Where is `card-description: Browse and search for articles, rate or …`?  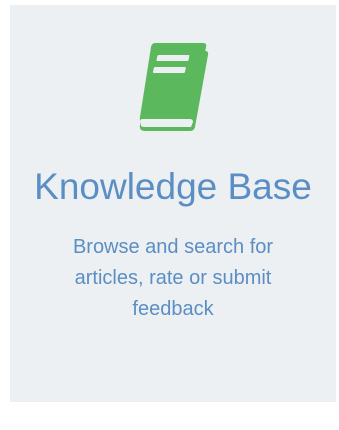 card-description: Browse and search for articles, rate or … is located at coordinates (173, 278).